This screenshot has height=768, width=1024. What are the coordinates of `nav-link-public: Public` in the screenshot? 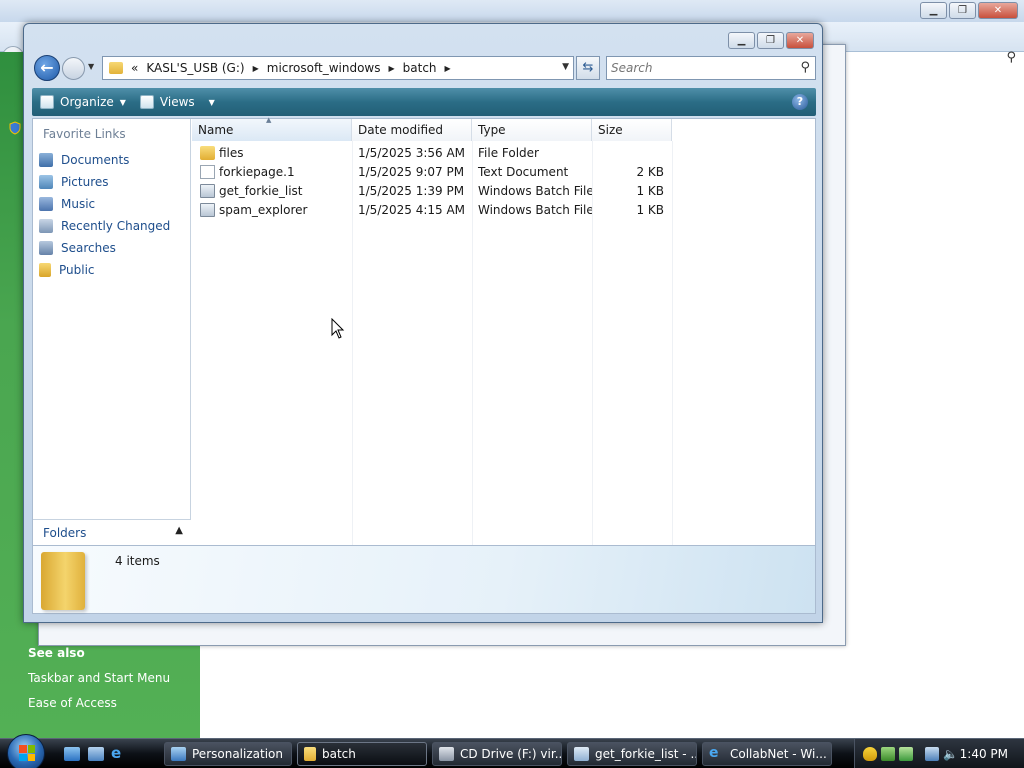 It's located at (67, 270).